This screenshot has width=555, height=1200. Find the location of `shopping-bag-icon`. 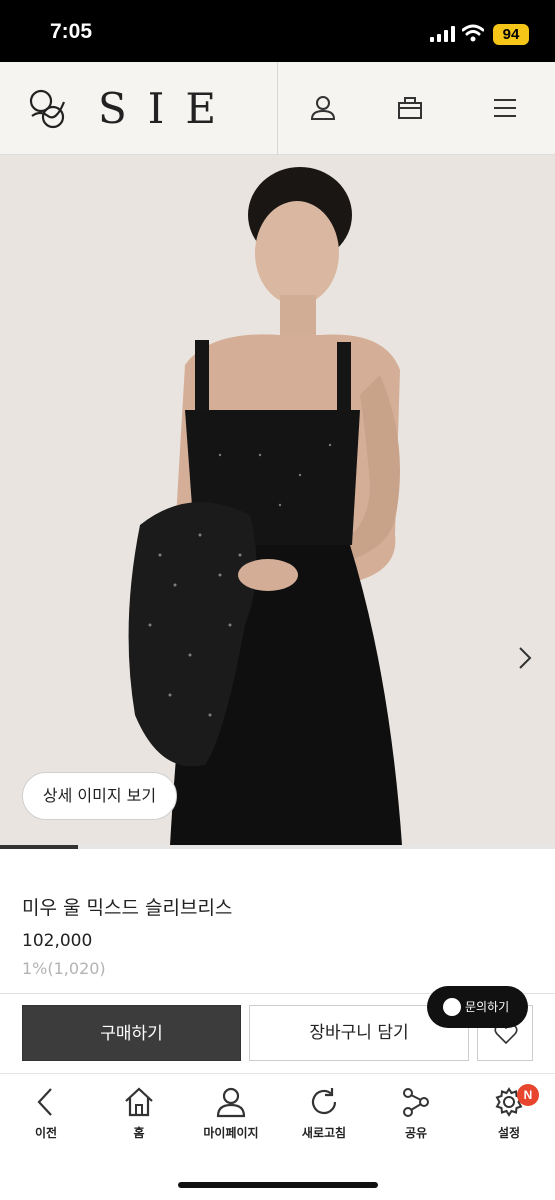

shopping-bag-icon is located at coordinates (410, 108).